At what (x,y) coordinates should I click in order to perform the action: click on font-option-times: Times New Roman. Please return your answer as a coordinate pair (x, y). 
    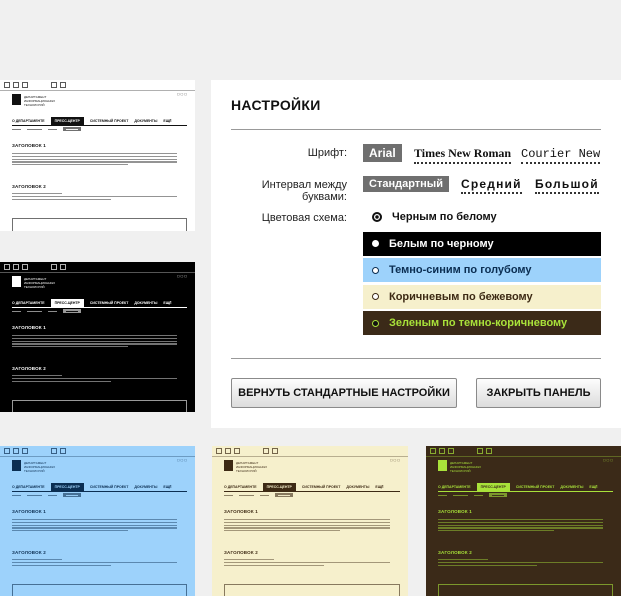
    Looking at the image, I should click on (463, 155).